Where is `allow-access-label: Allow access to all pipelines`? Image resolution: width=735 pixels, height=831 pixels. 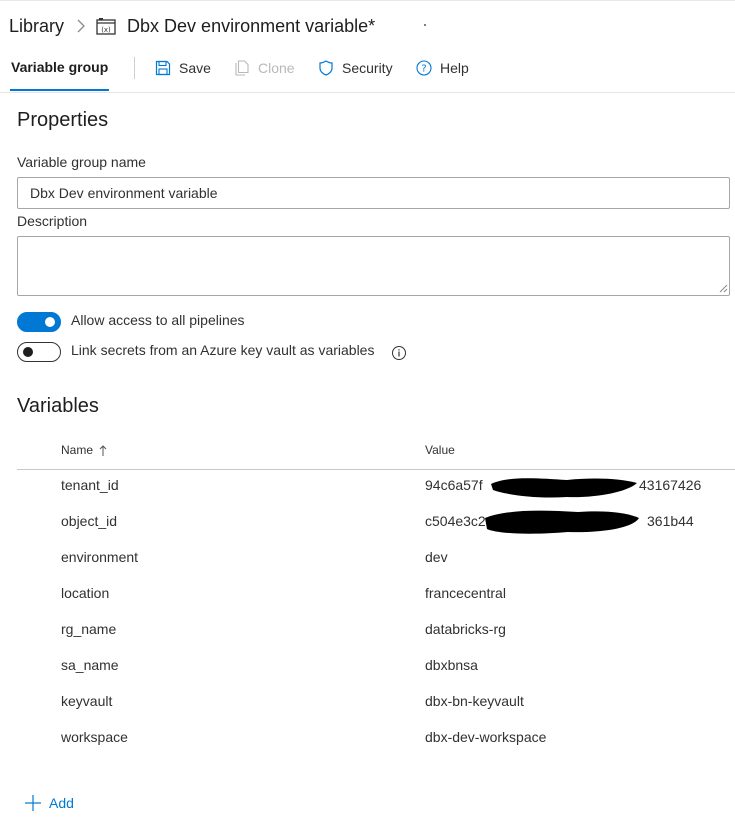
allow-access-label: Allow access to all pipelines is located at coordinates (158, 320).